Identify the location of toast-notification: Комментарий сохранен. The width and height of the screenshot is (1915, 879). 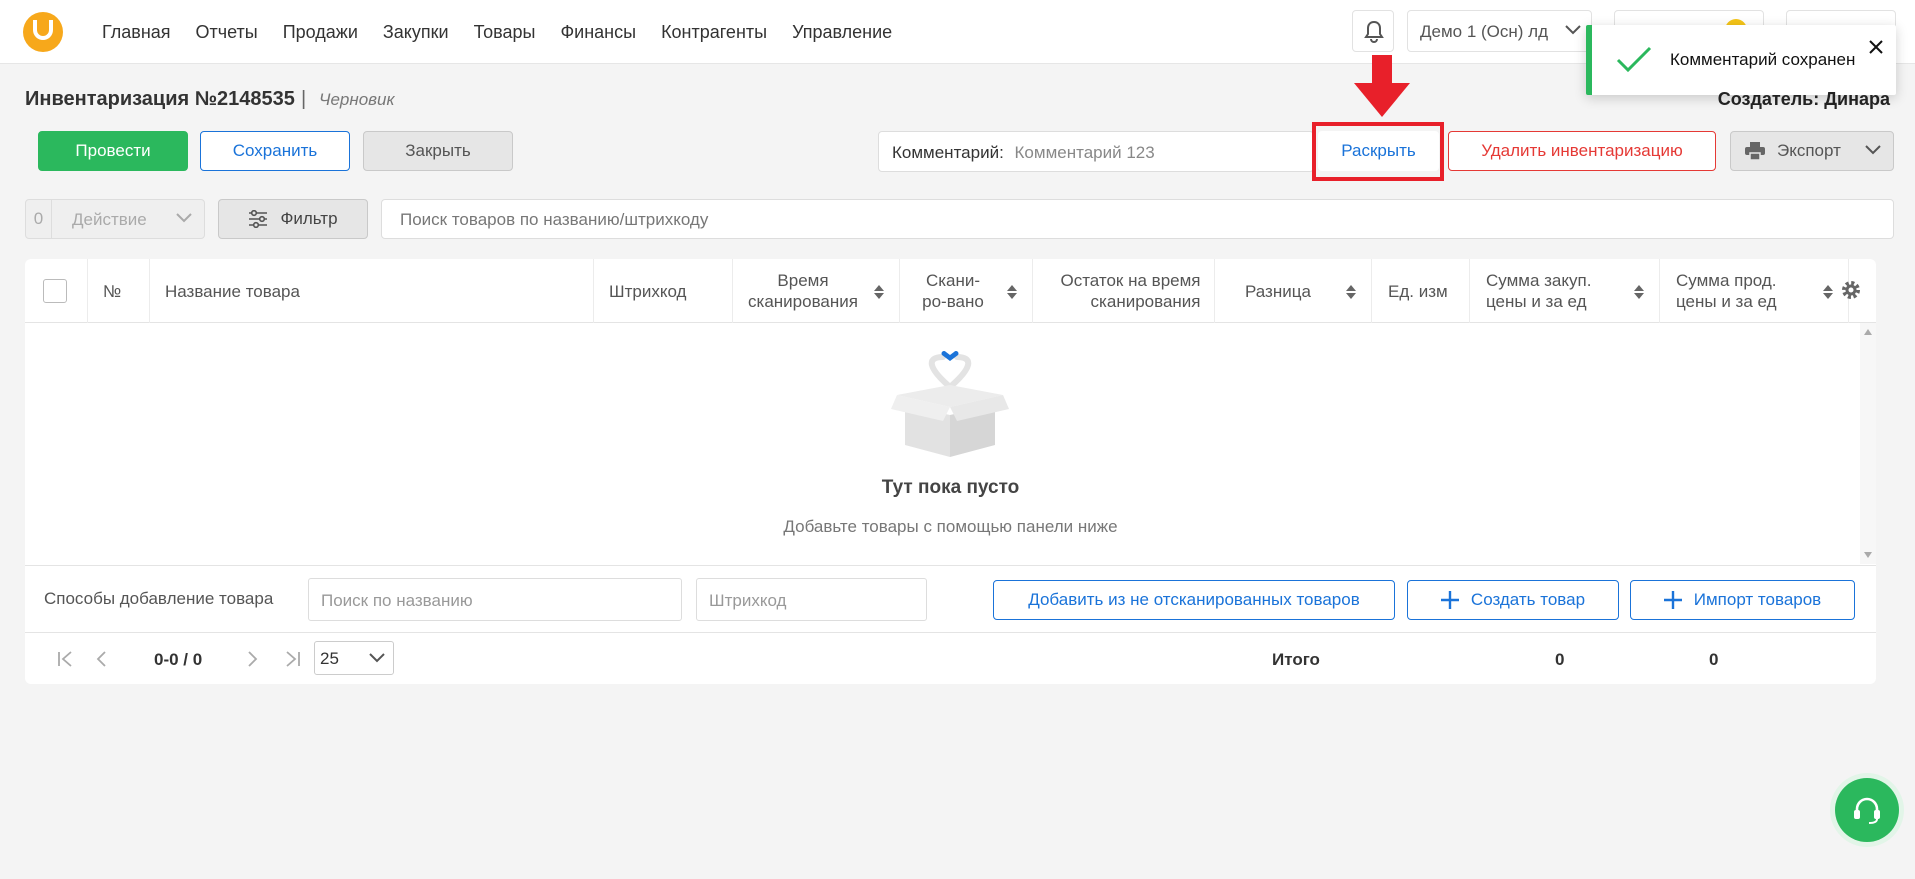
(1741, 60).